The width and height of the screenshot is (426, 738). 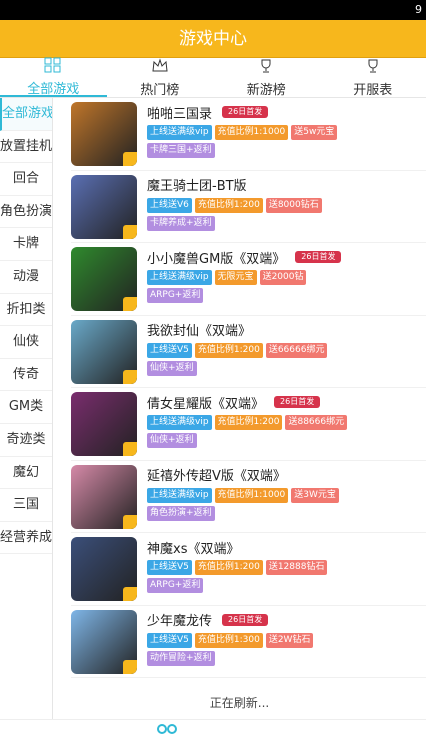 What do you see at coordinates (216, 259) in the screenshot?
I see `game-name: 小小魔兽GM版《双端》` at bounding box center [216, 259].